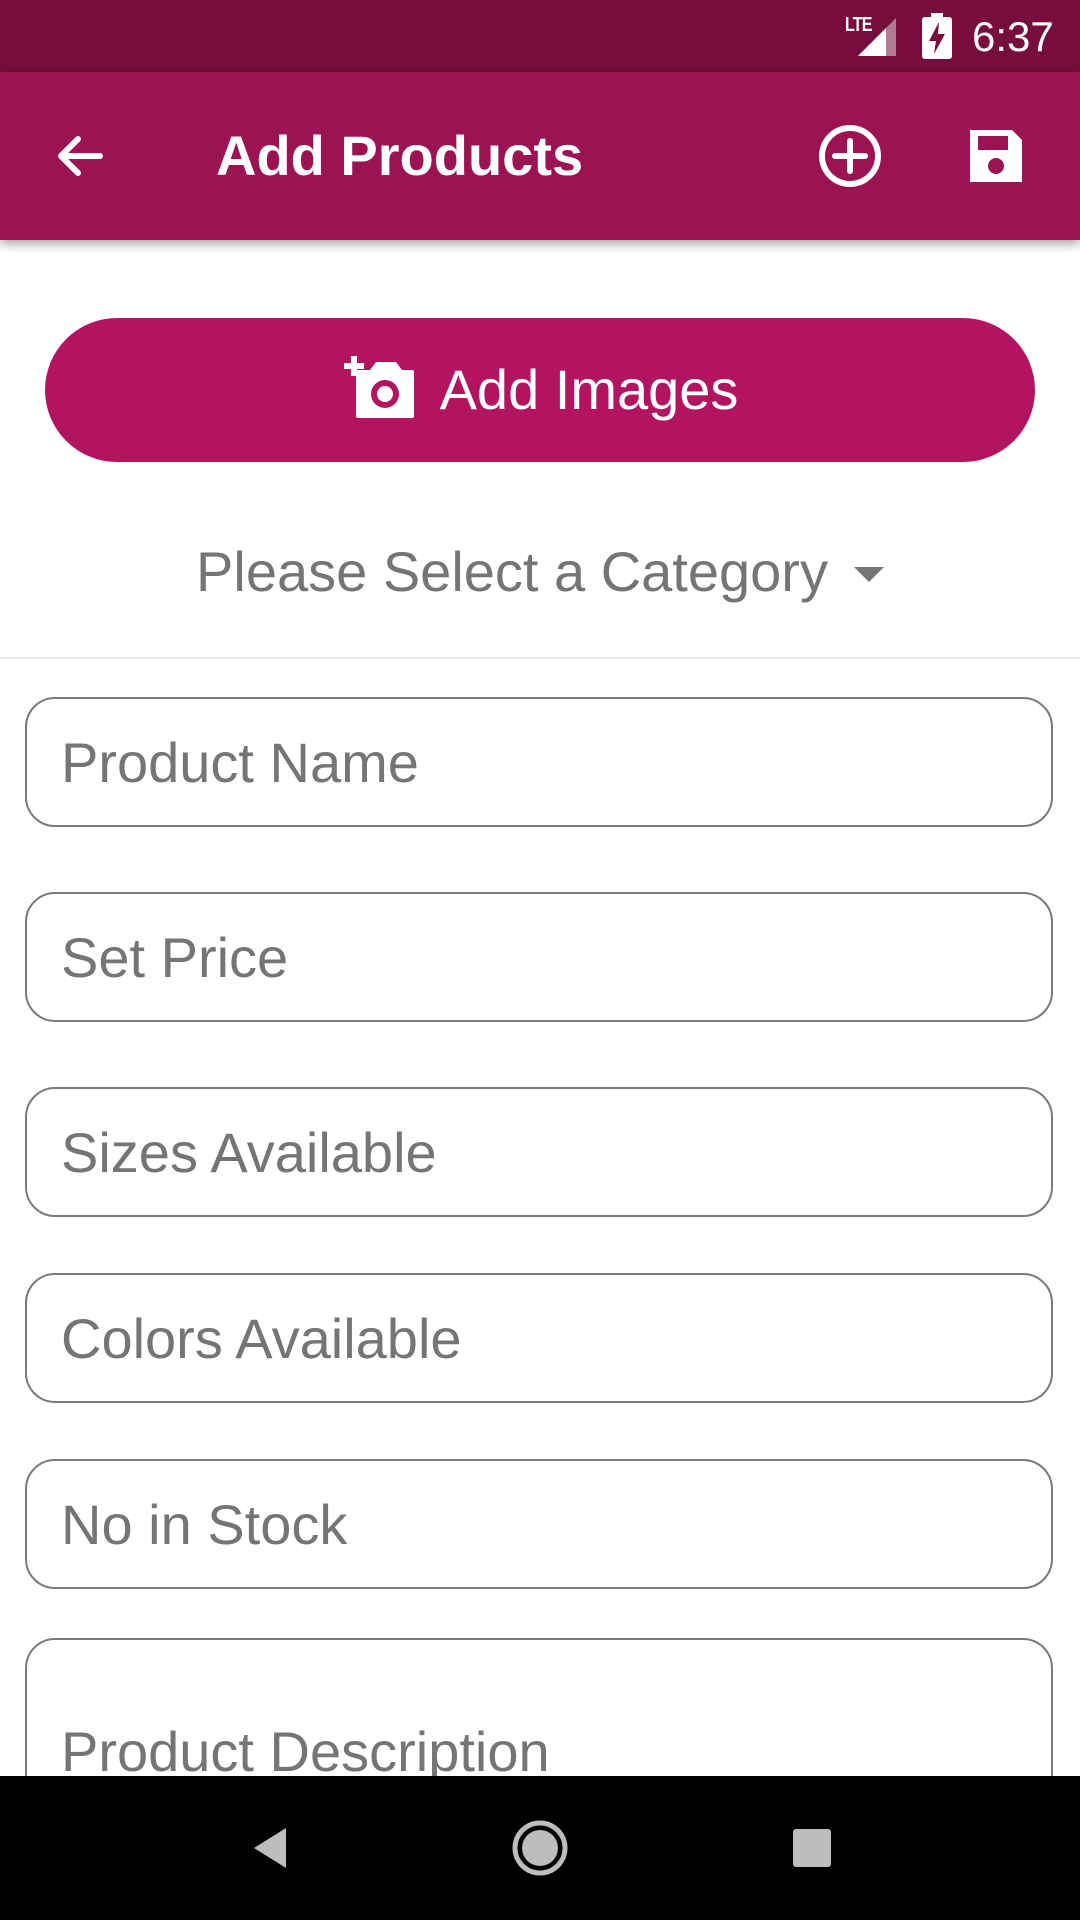 The width and height of the screenshot is (1080, 1920). I want to click on nav-recents-icon, so click(812, 1848).